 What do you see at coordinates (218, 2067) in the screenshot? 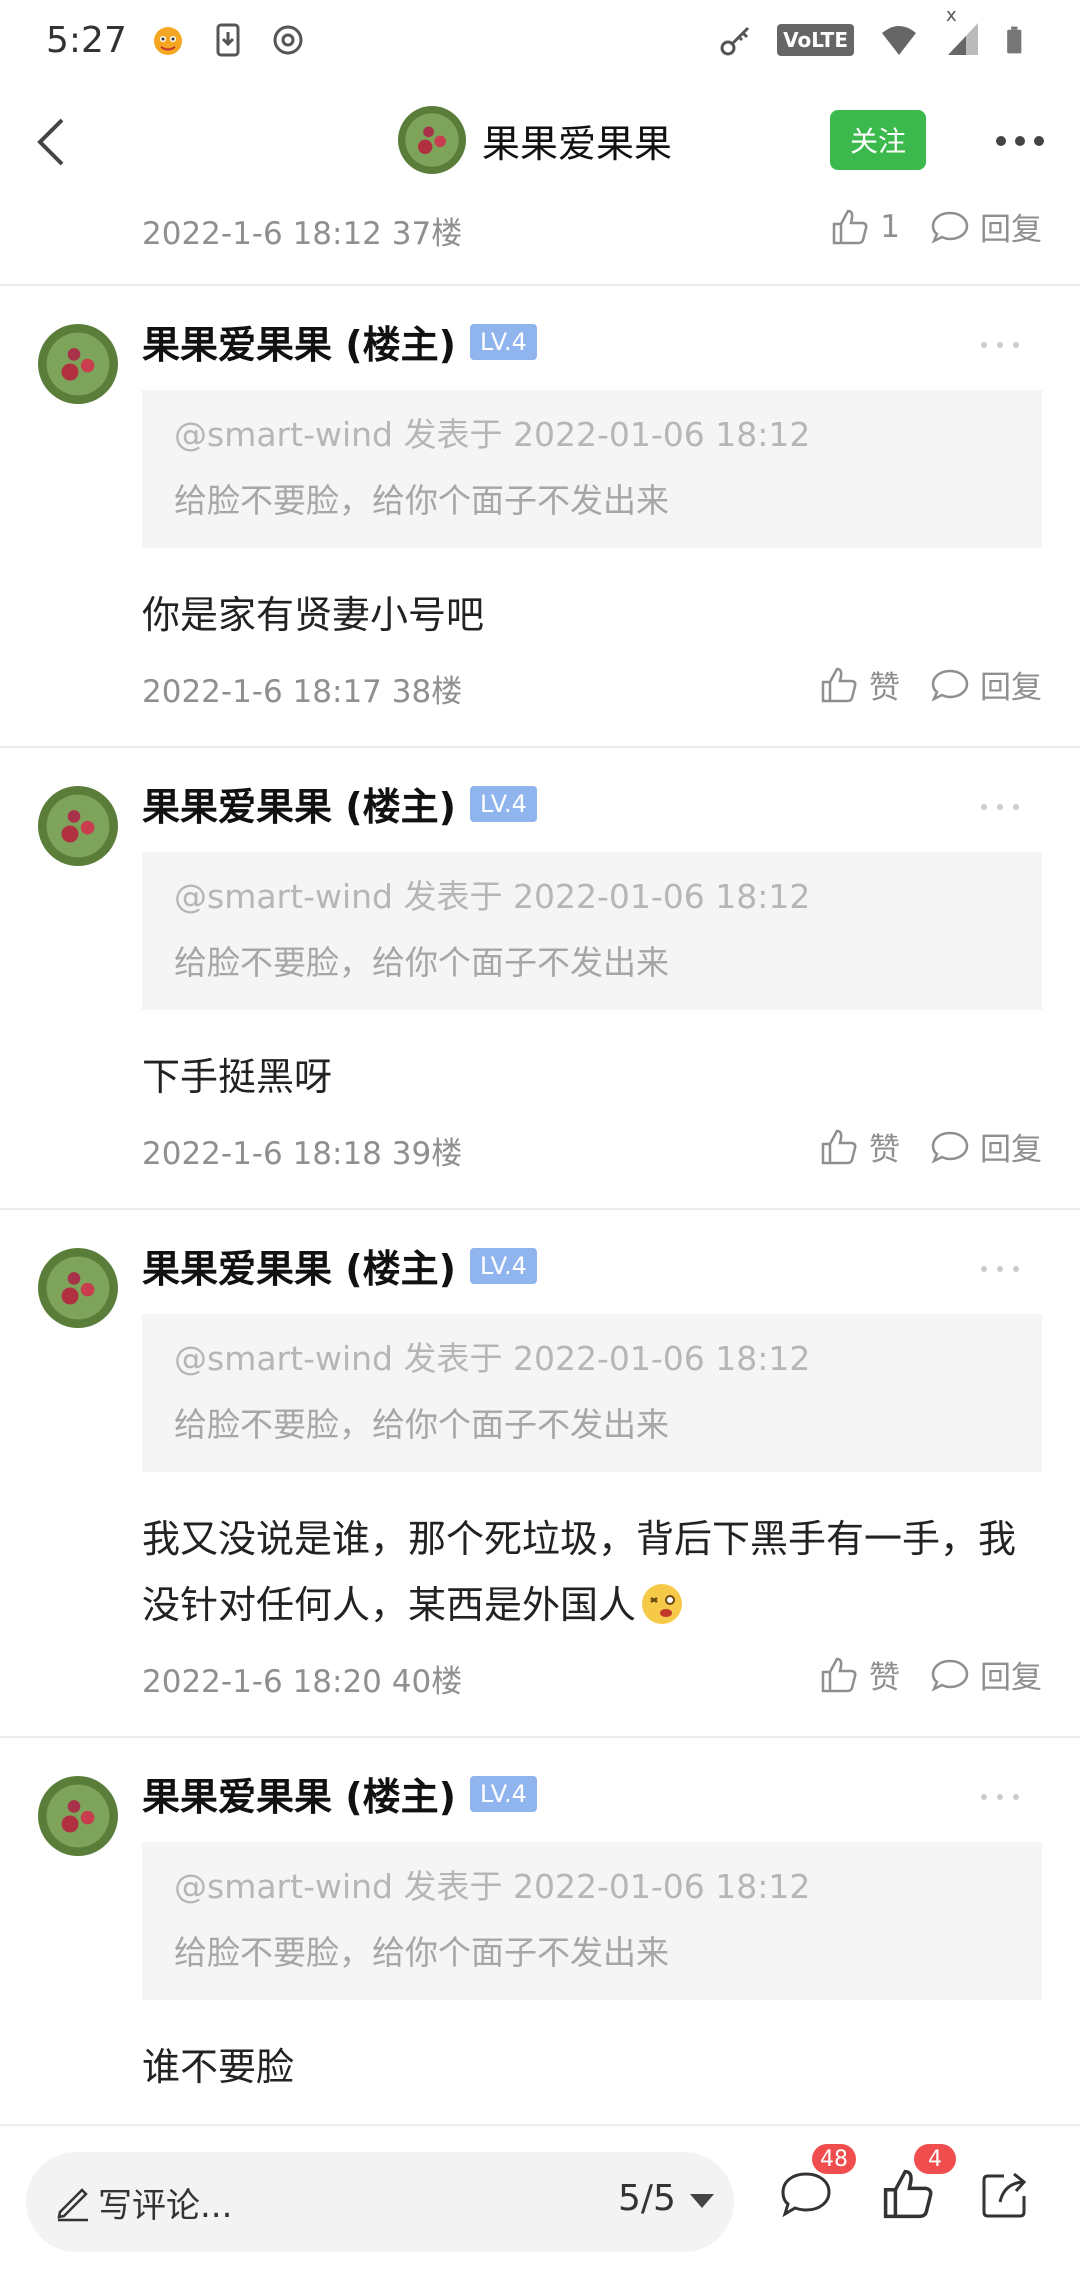
I see `comment-text: 谁不要脸` at bounding box center [218, 2067].